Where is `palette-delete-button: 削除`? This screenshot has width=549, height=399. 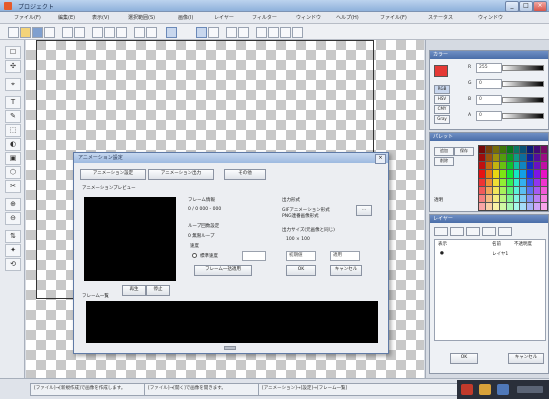
palette-delete-button: 削除 is located at coordinates (444, 161).